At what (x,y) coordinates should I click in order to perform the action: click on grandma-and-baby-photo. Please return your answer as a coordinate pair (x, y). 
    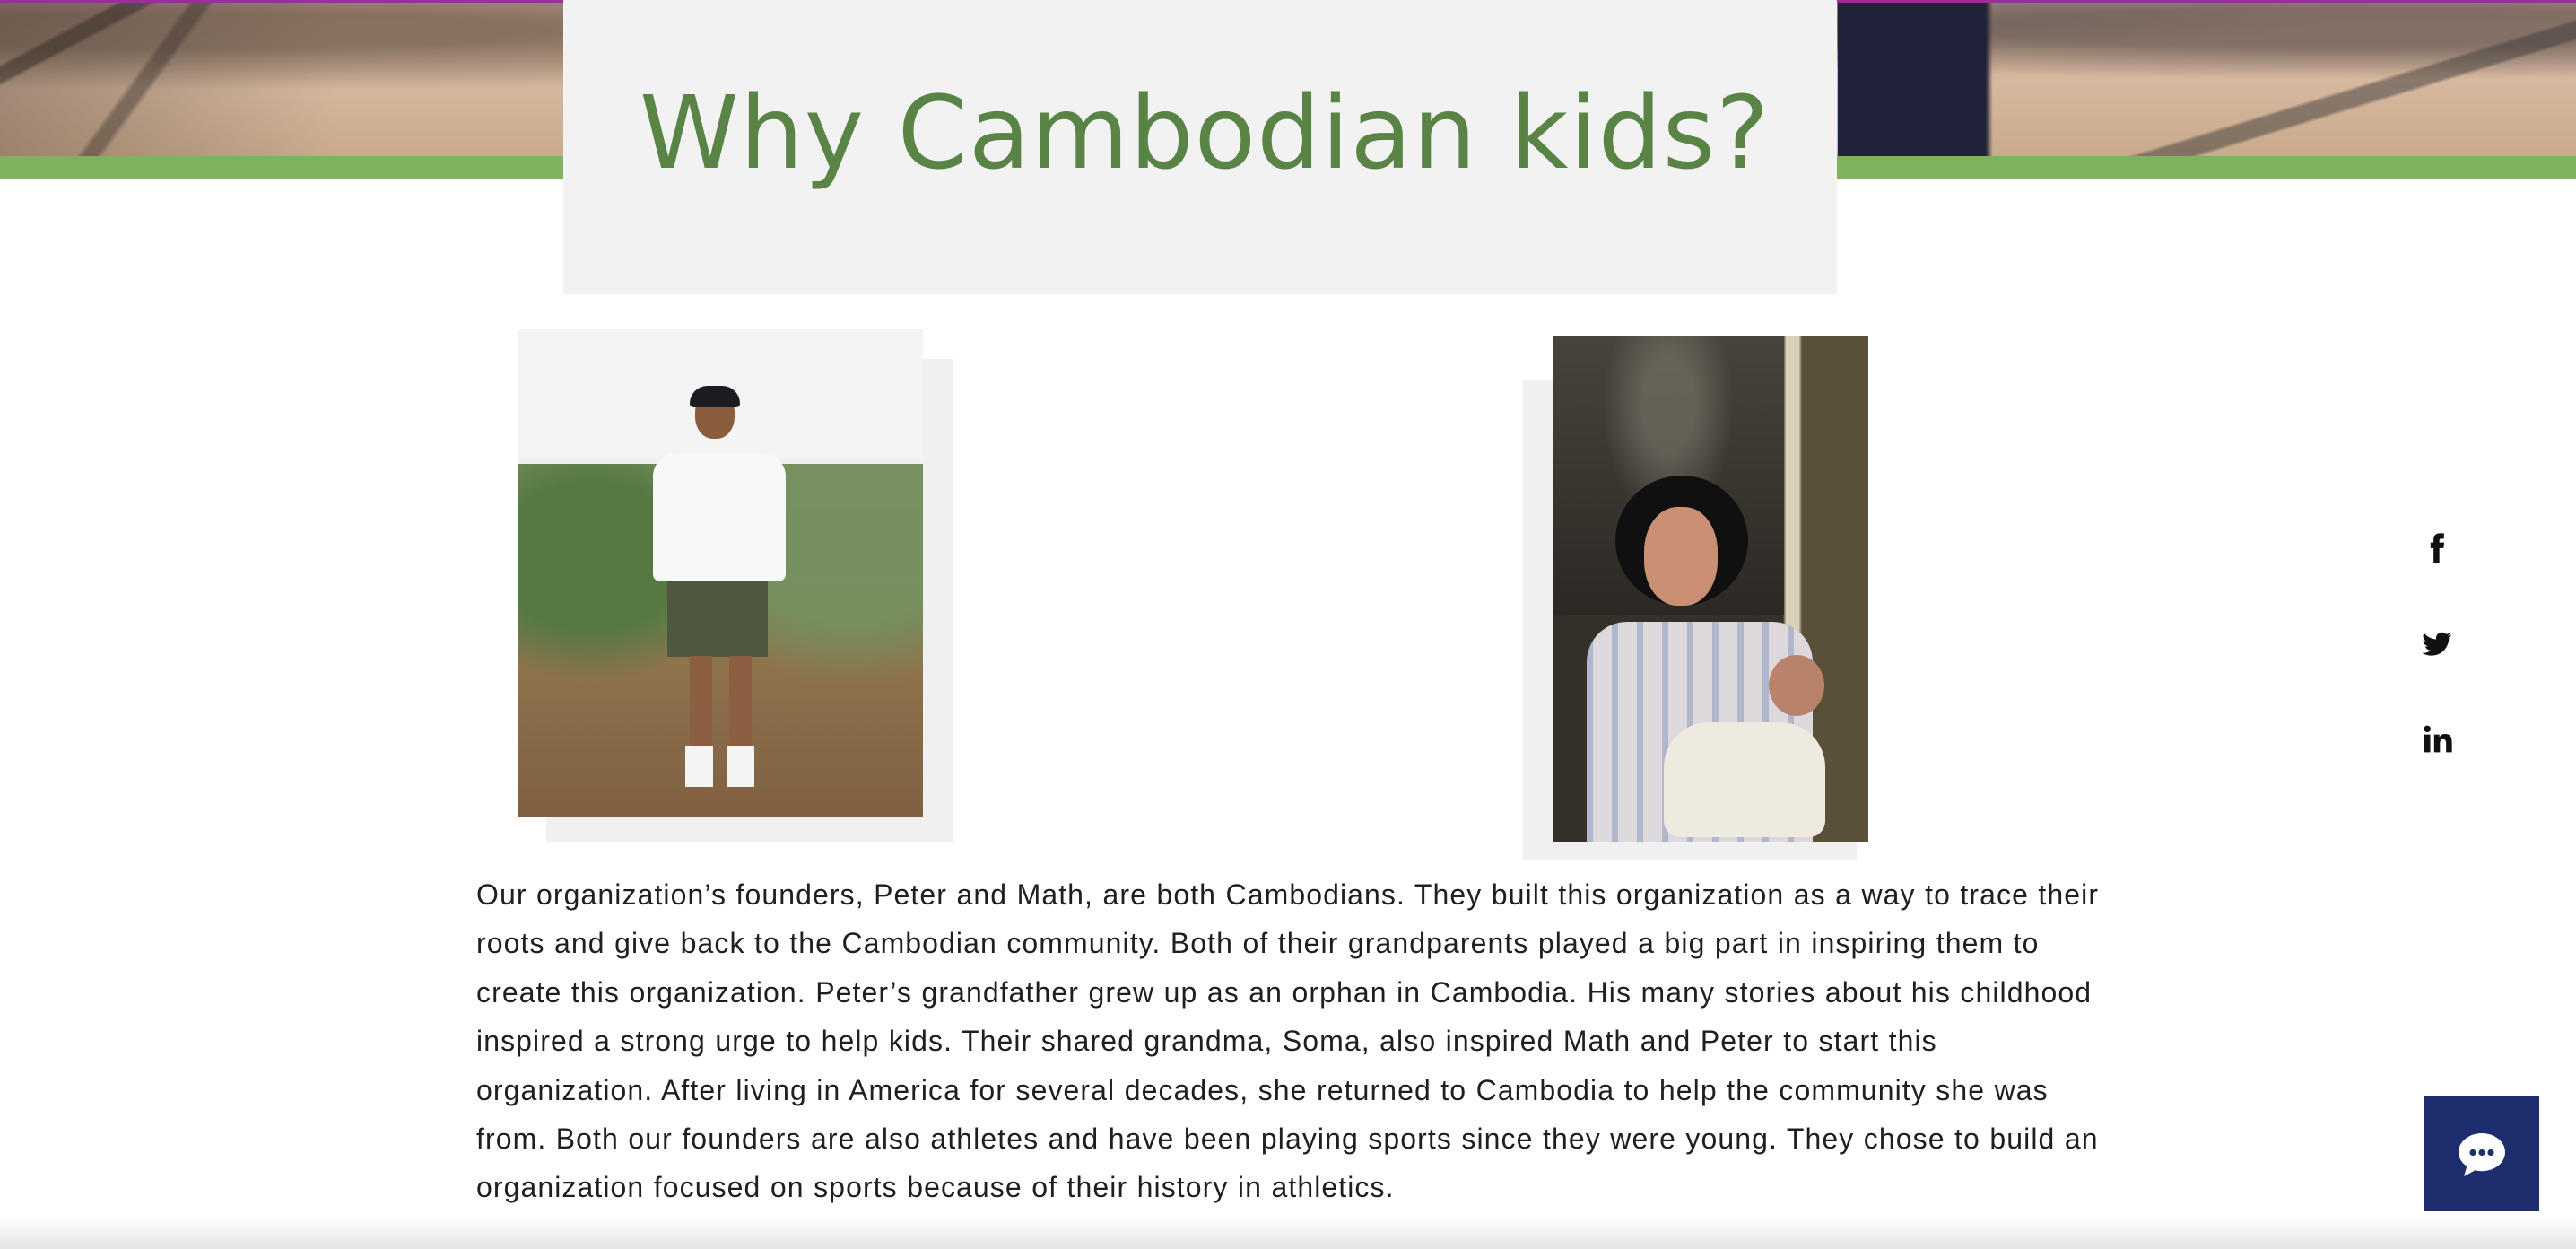
    Looking at the image, I should click on (1710, 589).